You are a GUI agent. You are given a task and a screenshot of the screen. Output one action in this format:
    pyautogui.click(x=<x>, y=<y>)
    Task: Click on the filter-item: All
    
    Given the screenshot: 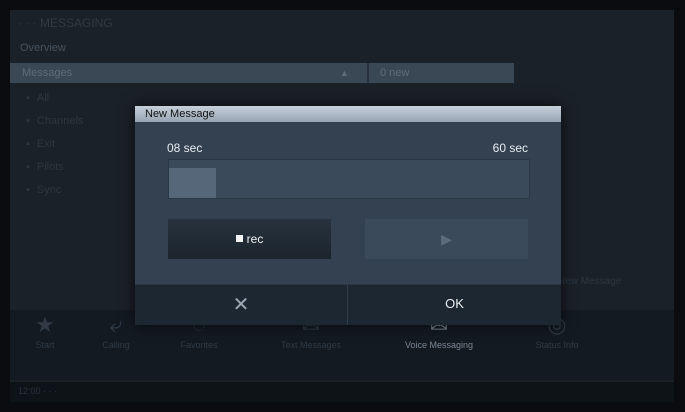 What is the action you would take?
    pyautogui.click(x=54, y=103)
    